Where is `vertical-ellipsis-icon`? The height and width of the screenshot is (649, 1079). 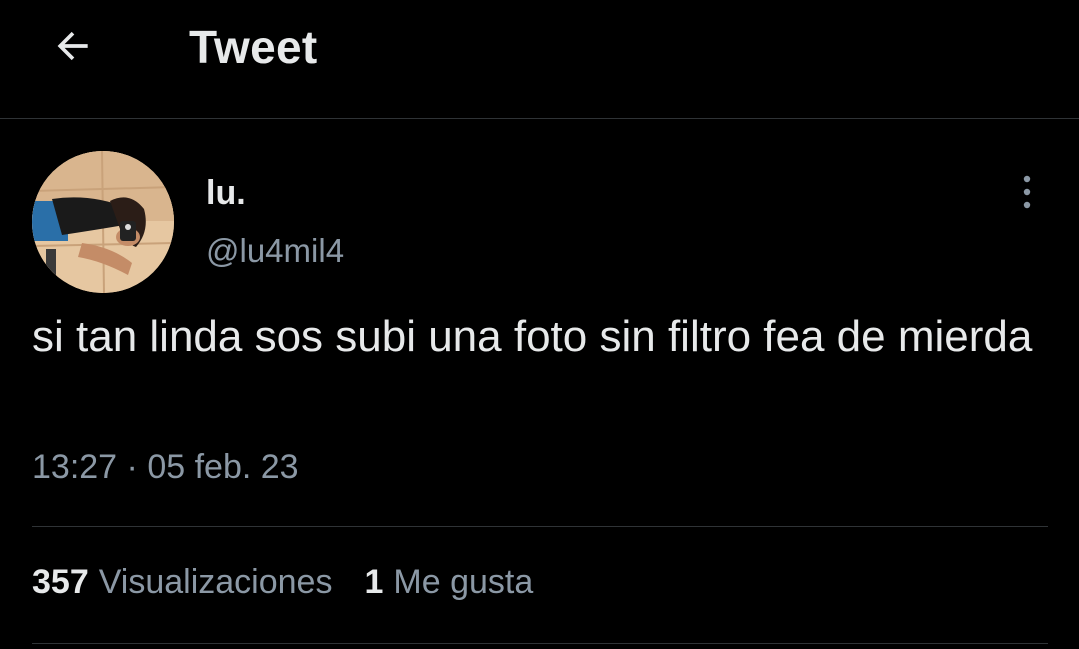
vertical-ellipsis-icon is located at coordinates (1027, 194).